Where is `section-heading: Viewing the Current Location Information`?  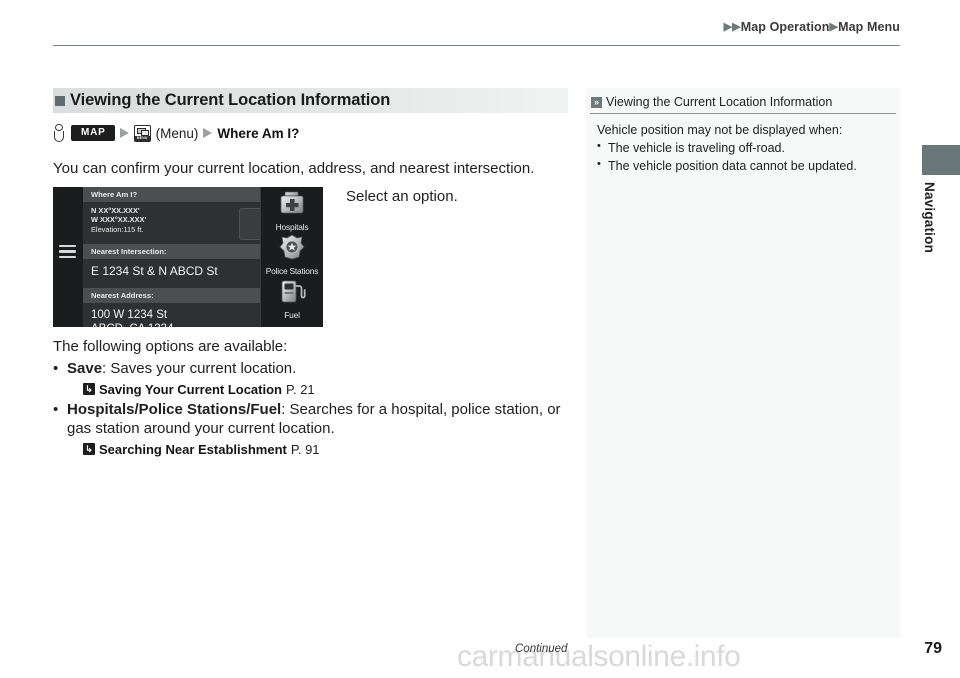 section-heading: Viewing the Current Location Information is located at coordinates (310, 100).